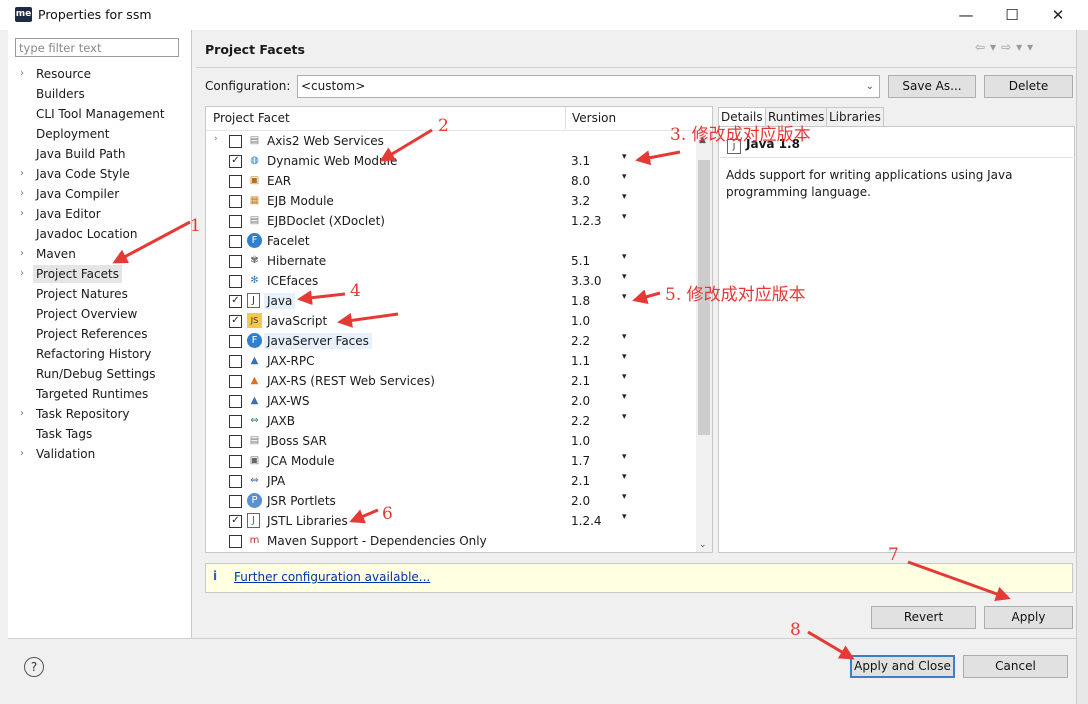  What do you see at coordinates (355, 291) in the screenshot?
I see `annotation-4: 4` at bounding box center [355, 291].